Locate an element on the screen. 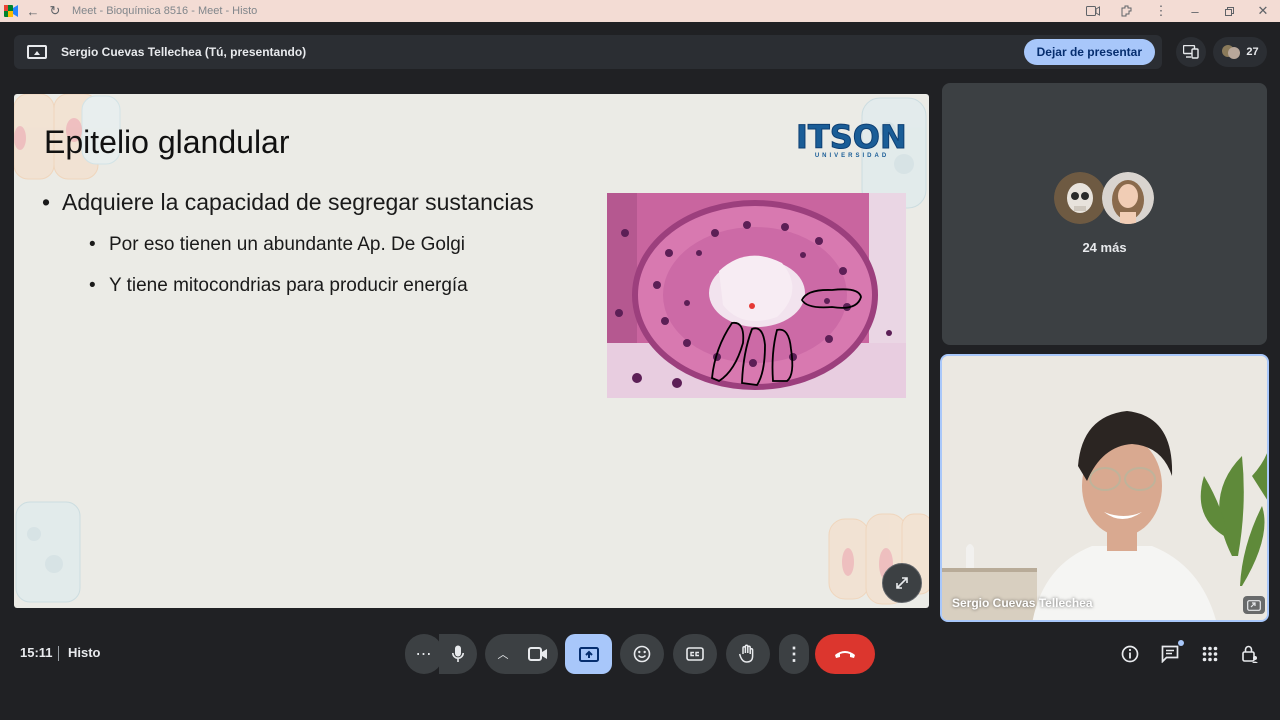  reactions-button is located at coordinates (642, 654).